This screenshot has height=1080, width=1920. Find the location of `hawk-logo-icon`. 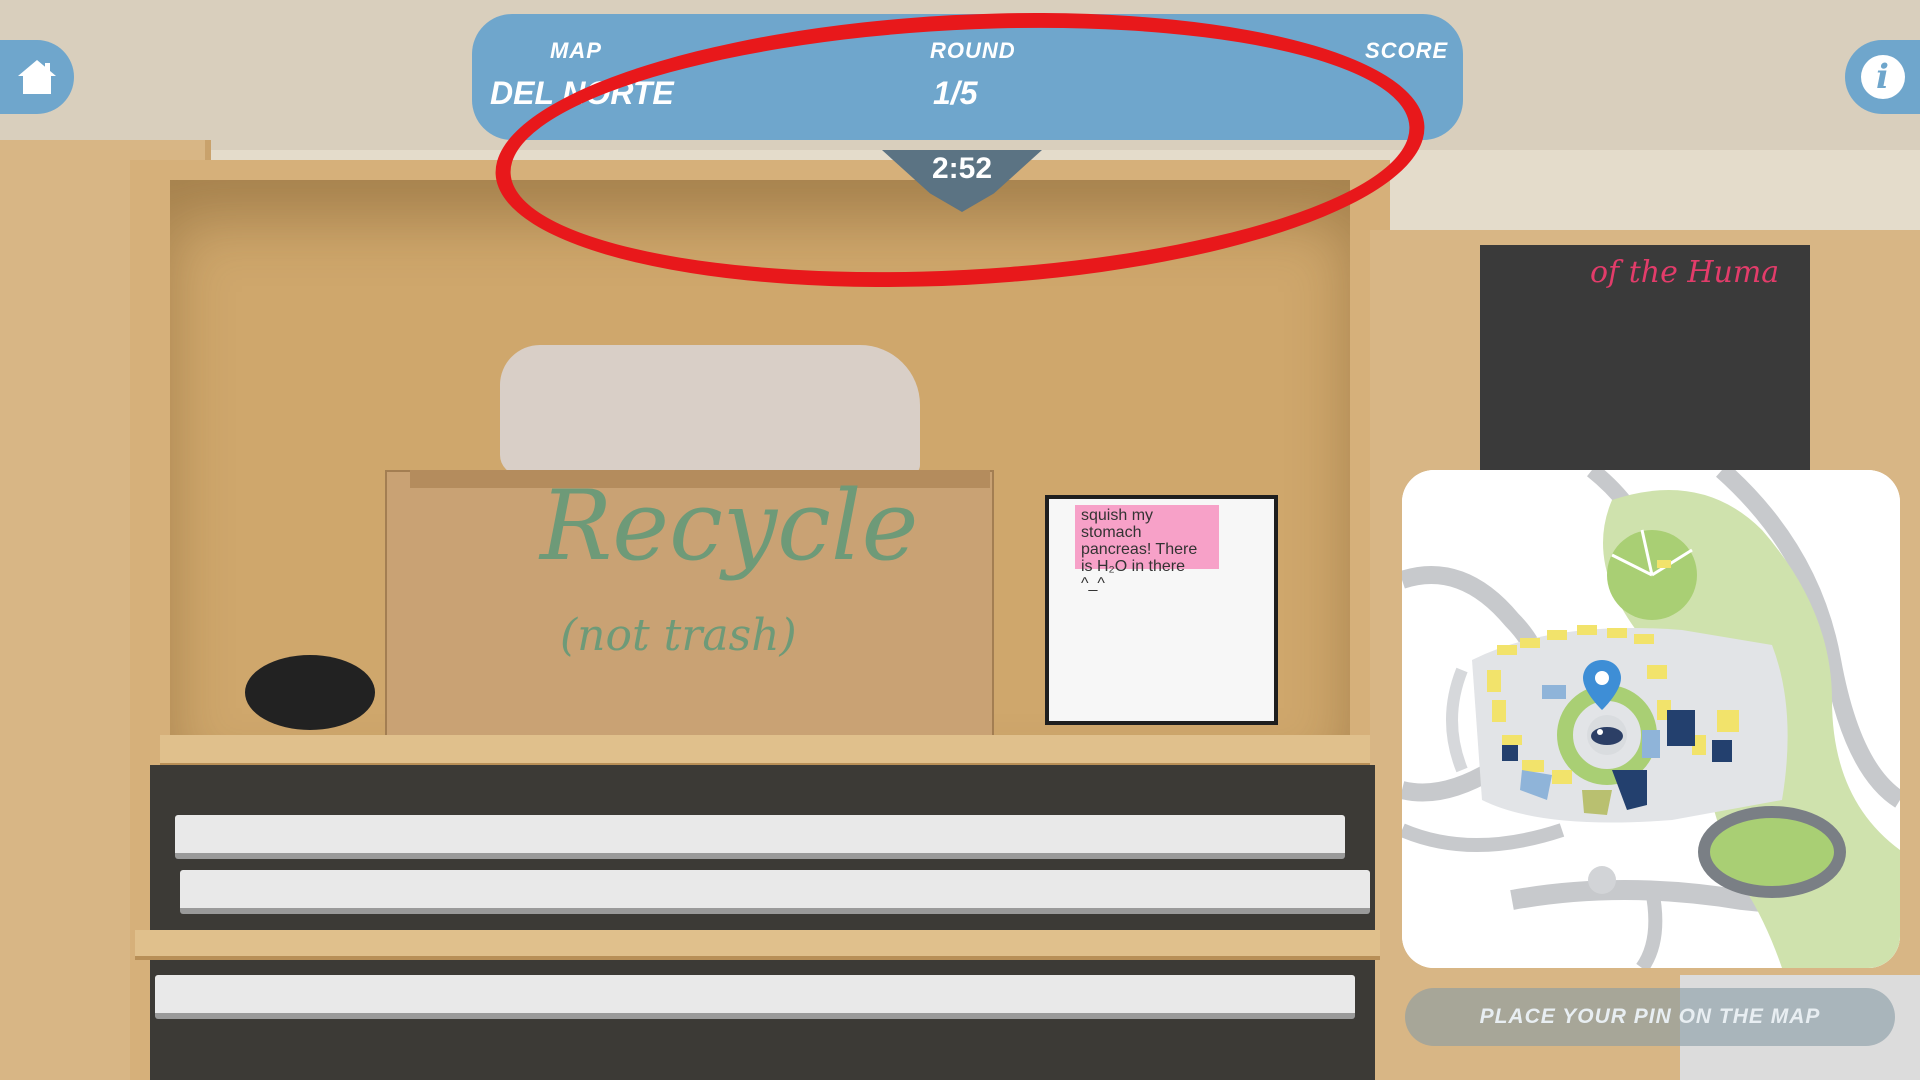

hawk-logo-icon is located at coordinates (1607, 736).